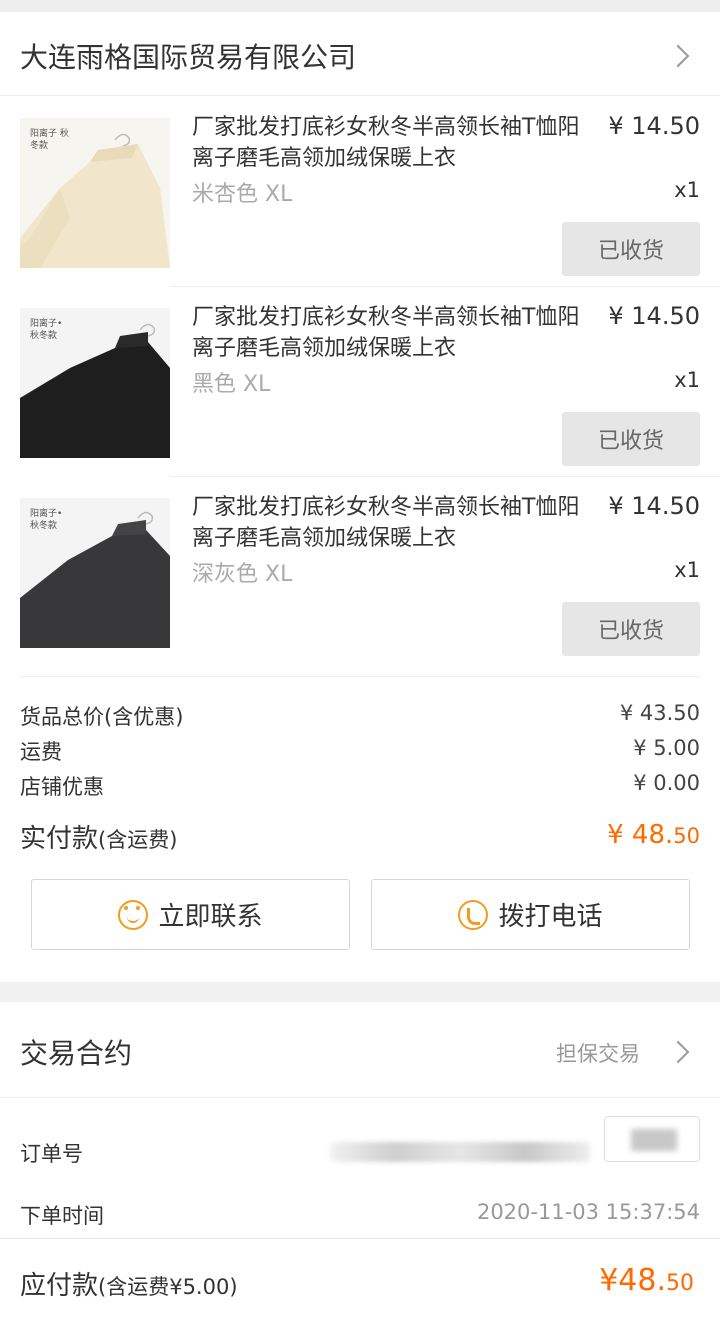  I want to click on shop-discount-row: 店铺优惠 ¥ 0.00, so click(360, 786).